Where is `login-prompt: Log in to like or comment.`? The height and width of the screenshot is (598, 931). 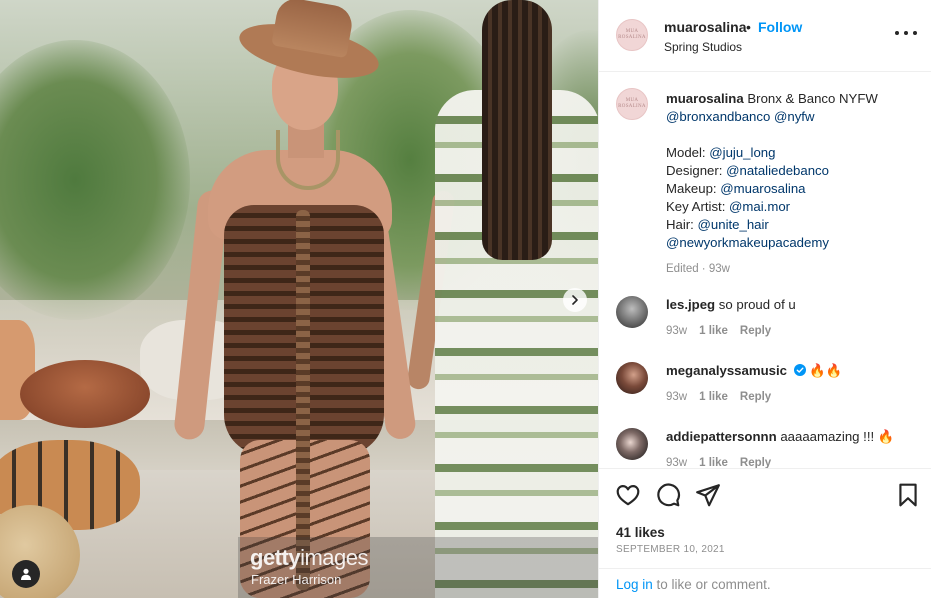
login-prompt: Log in to like or comment. is located at coordinates (693, 584).